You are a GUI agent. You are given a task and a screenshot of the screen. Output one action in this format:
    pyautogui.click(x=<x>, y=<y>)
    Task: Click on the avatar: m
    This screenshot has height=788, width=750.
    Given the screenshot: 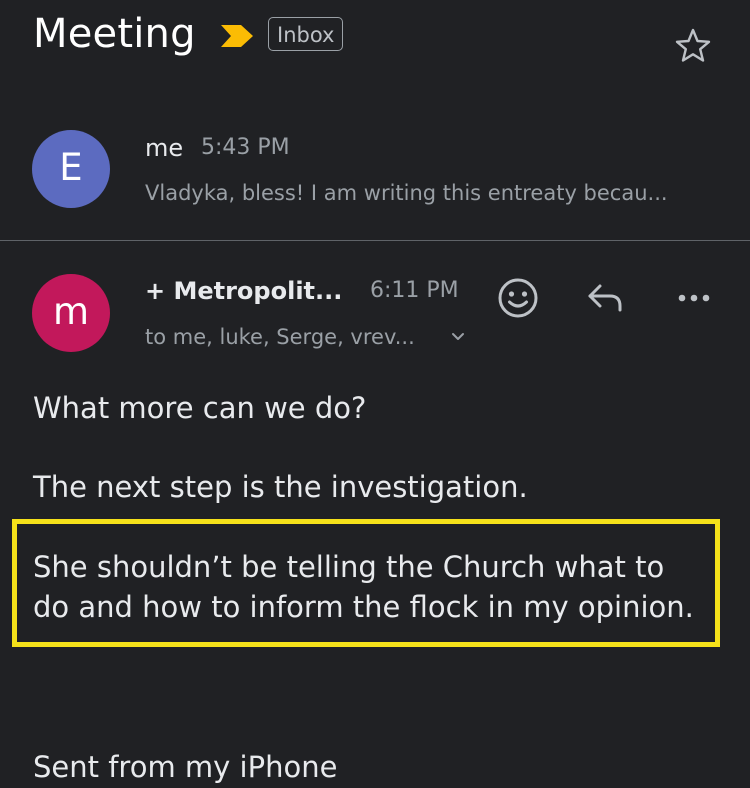 What is the action you would take?
    pyautogui.click(x=71, y=313)
    